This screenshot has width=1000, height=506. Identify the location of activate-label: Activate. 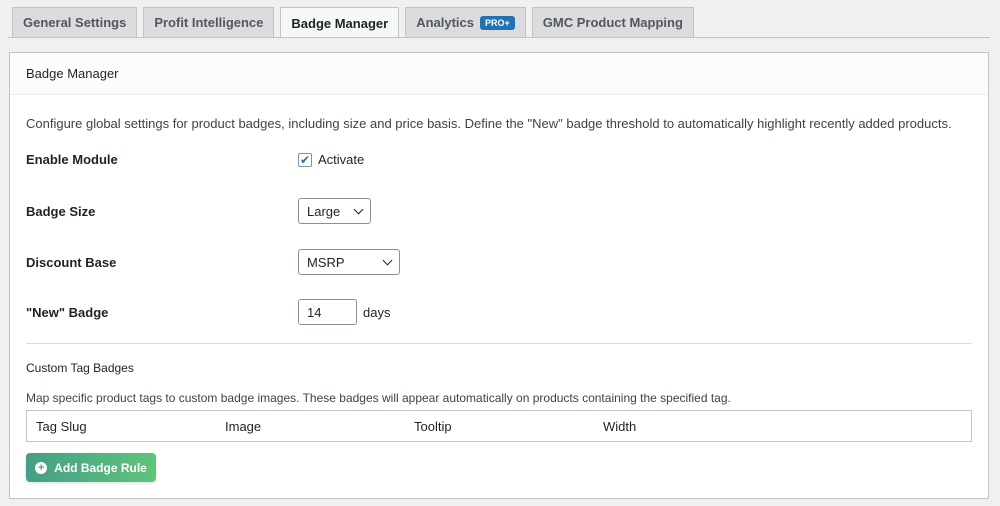
(341, 159).